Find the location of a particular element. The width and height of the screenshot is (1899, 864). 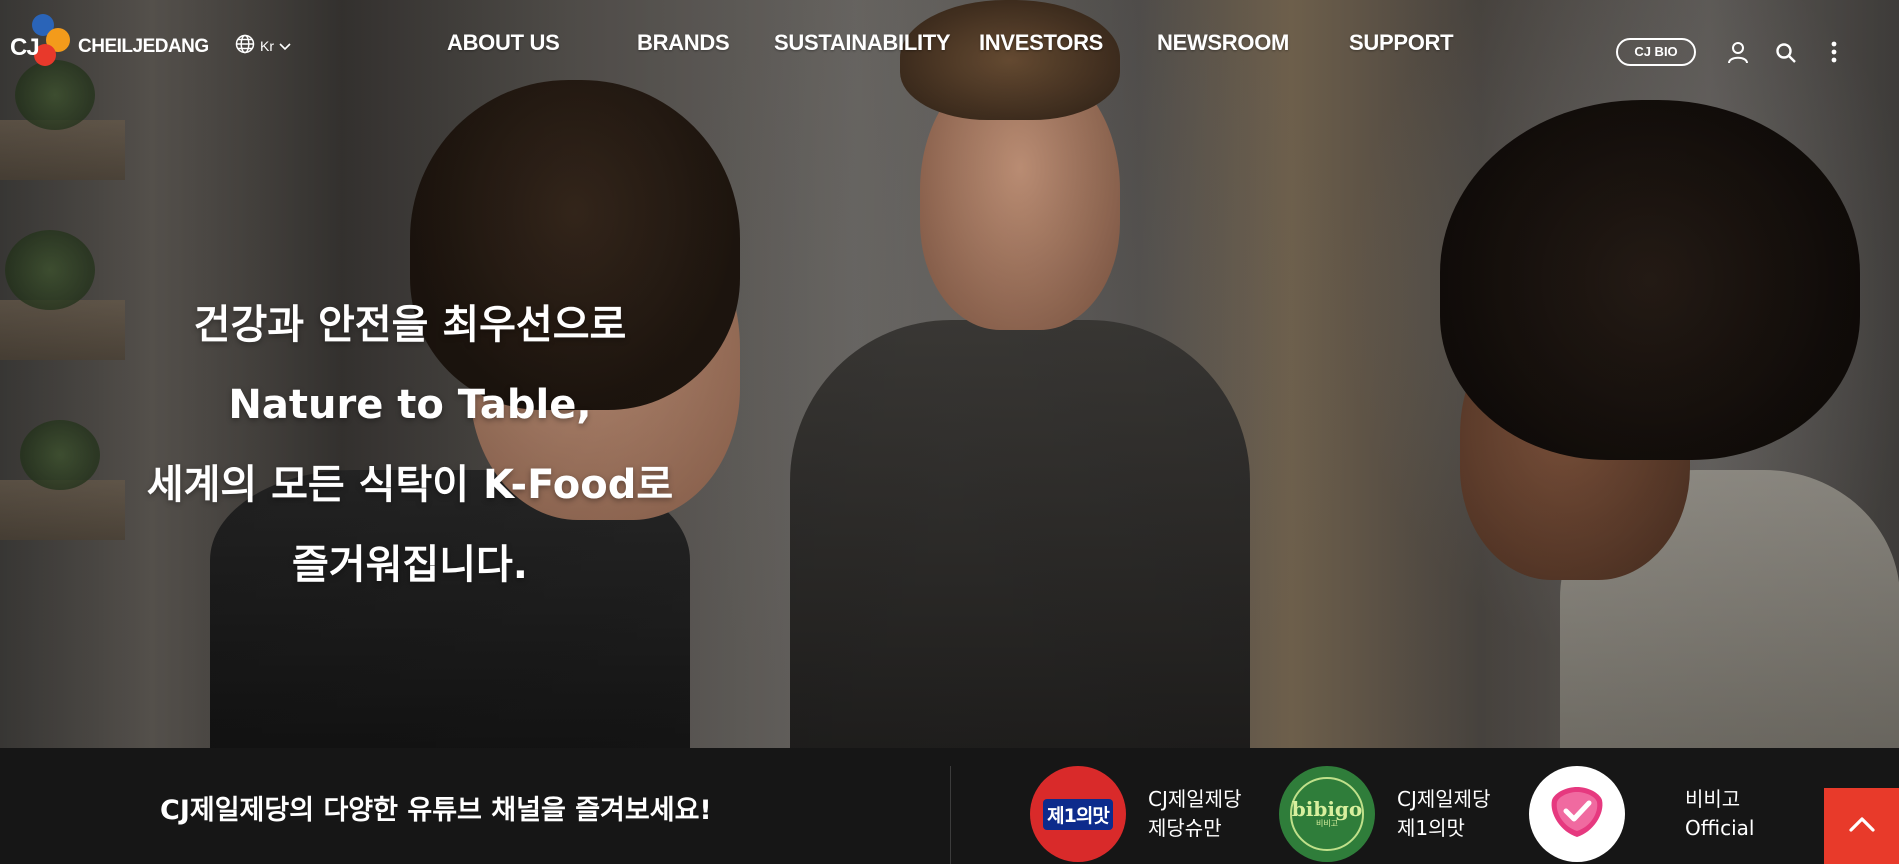

channel-label: CJ제일제당 제1의맛 is located at coordinates (1443, 814).